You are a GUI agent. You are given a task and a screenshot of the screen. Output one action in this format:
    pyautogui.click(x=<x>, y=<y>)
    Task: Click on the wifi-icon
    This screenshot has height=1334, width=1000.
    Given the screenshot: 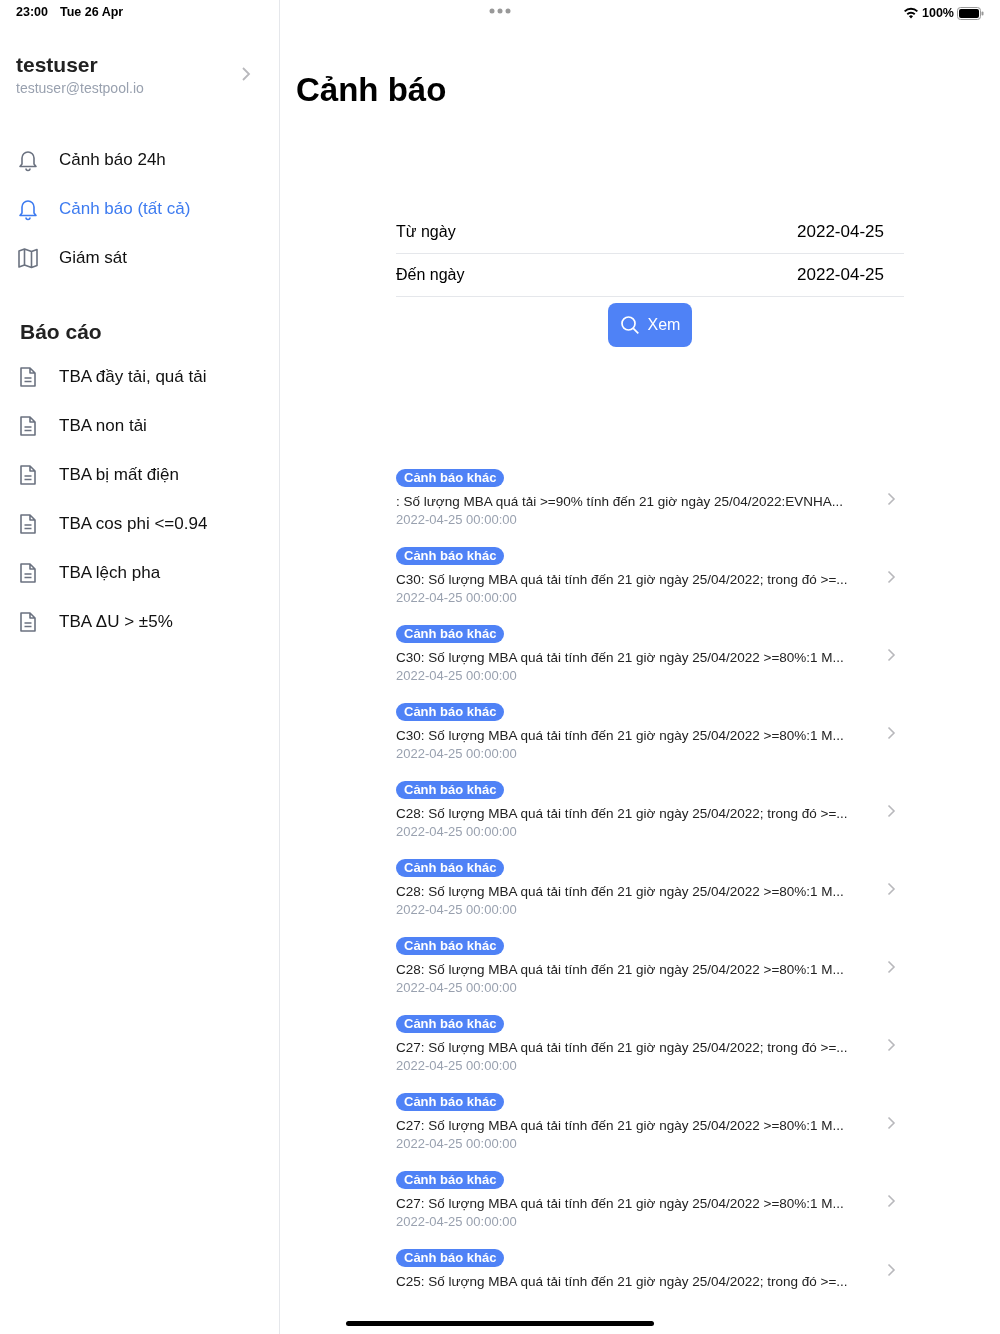 What is the action you would take?
    pyautogui.click(x=911, y=13)
    